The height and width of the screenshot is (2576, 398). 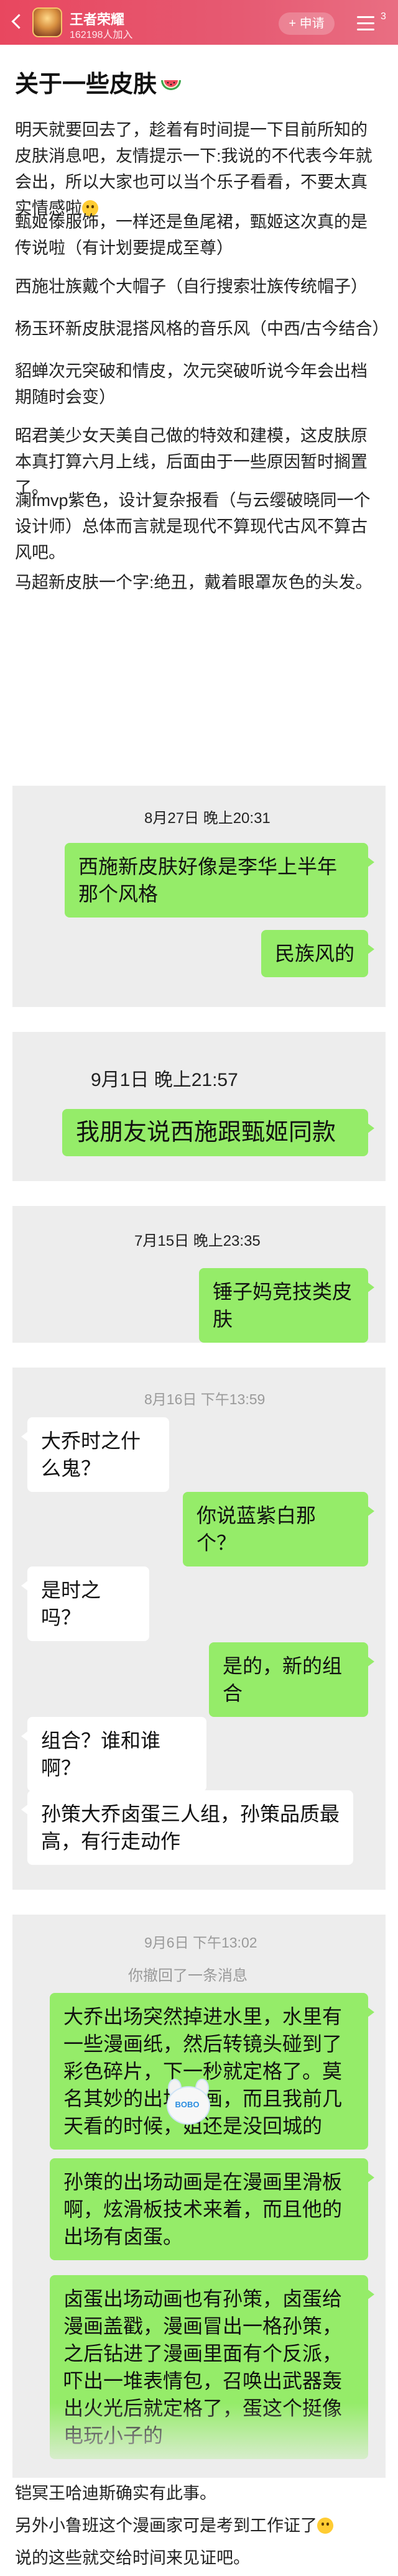 I want to click on chat-bubble-received: 孙策大乔卤蛋三人组，孙策品质最高，有行走动作, so click(x=187, y=1827).